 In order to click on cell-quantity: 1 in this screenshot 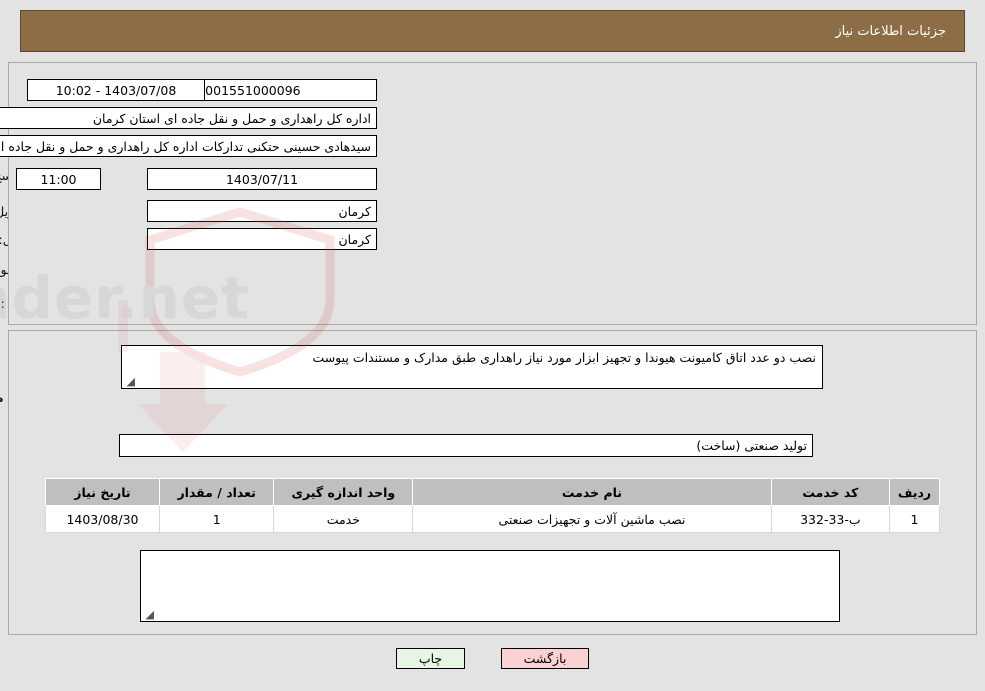, I will do `click(216, 519)`.